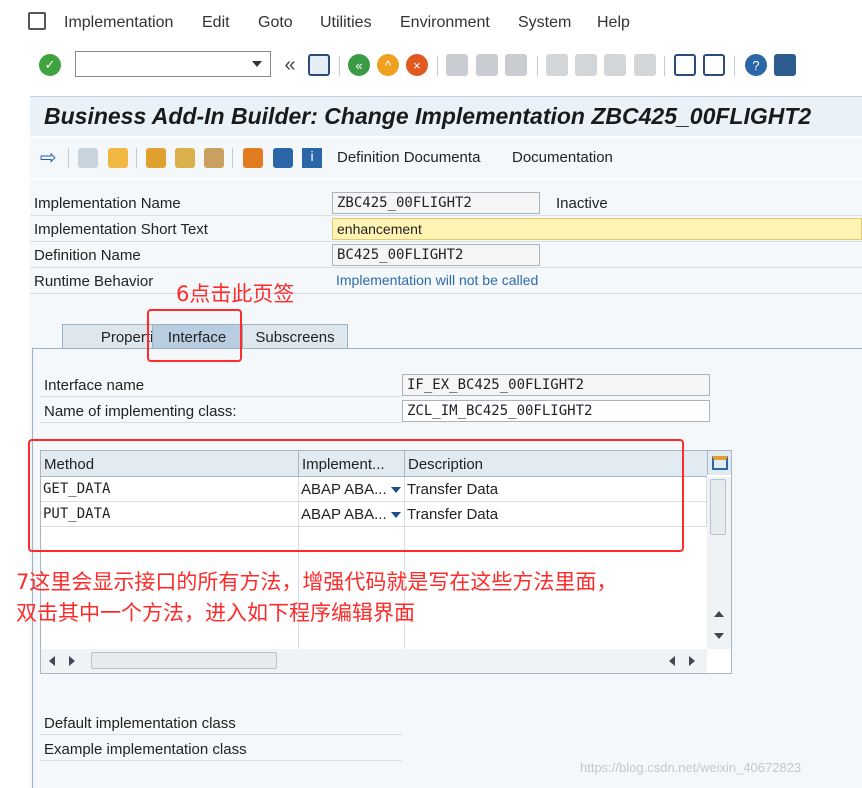 This screenshot has width=862, height=788. What do you see at coordinates (275, 23) in the screenshot?
I see `menu-goto: Goto` at bounding box center [275, 23].